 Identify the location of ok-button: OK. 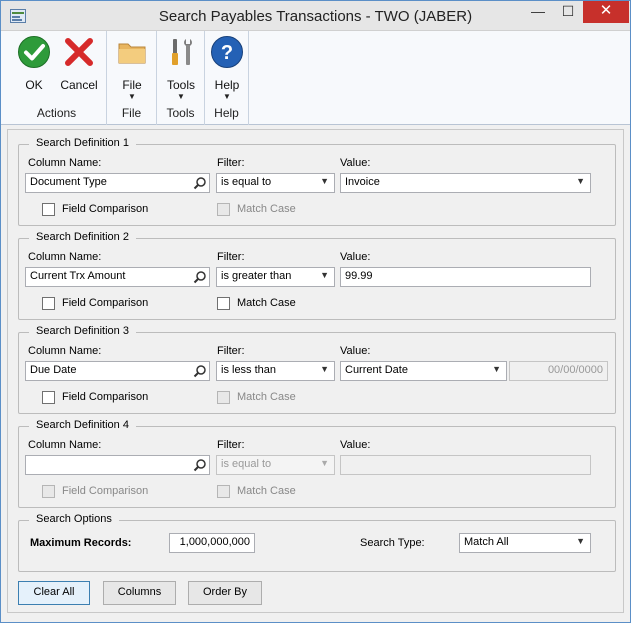
(34, 63).